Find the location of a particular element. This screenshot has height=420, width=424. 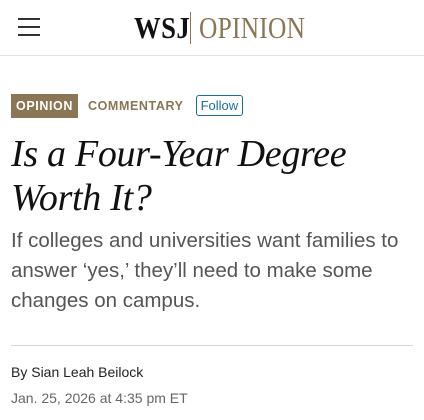

wsj-opinion-logo: WSJ OPINION is located at coordinates (231, 28).